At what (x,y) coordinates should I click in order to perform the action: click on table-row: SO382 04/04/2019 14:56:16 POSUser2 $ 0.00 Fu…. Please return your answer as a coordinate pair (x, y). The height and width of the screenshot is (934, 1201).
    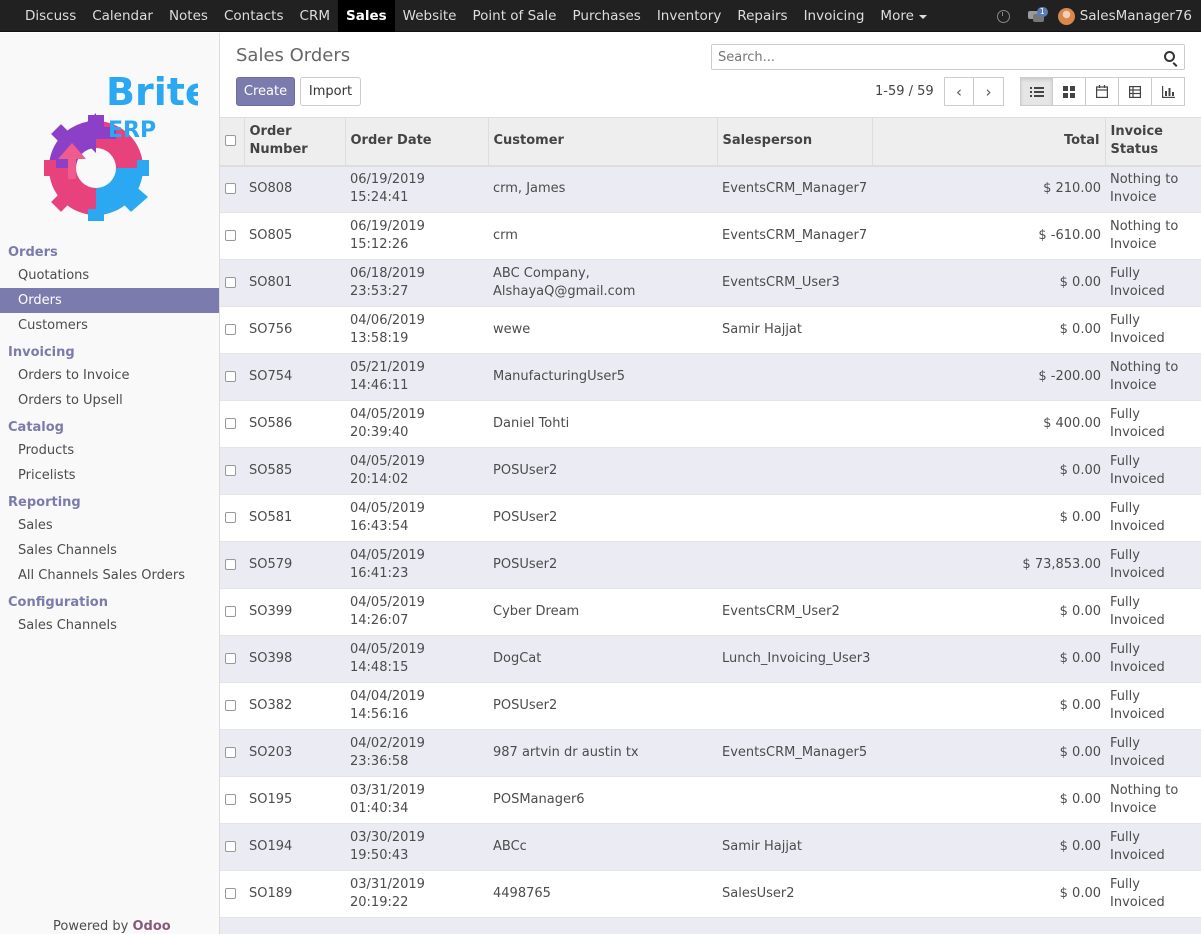
    Looking at the image, I should click on (710, 706).